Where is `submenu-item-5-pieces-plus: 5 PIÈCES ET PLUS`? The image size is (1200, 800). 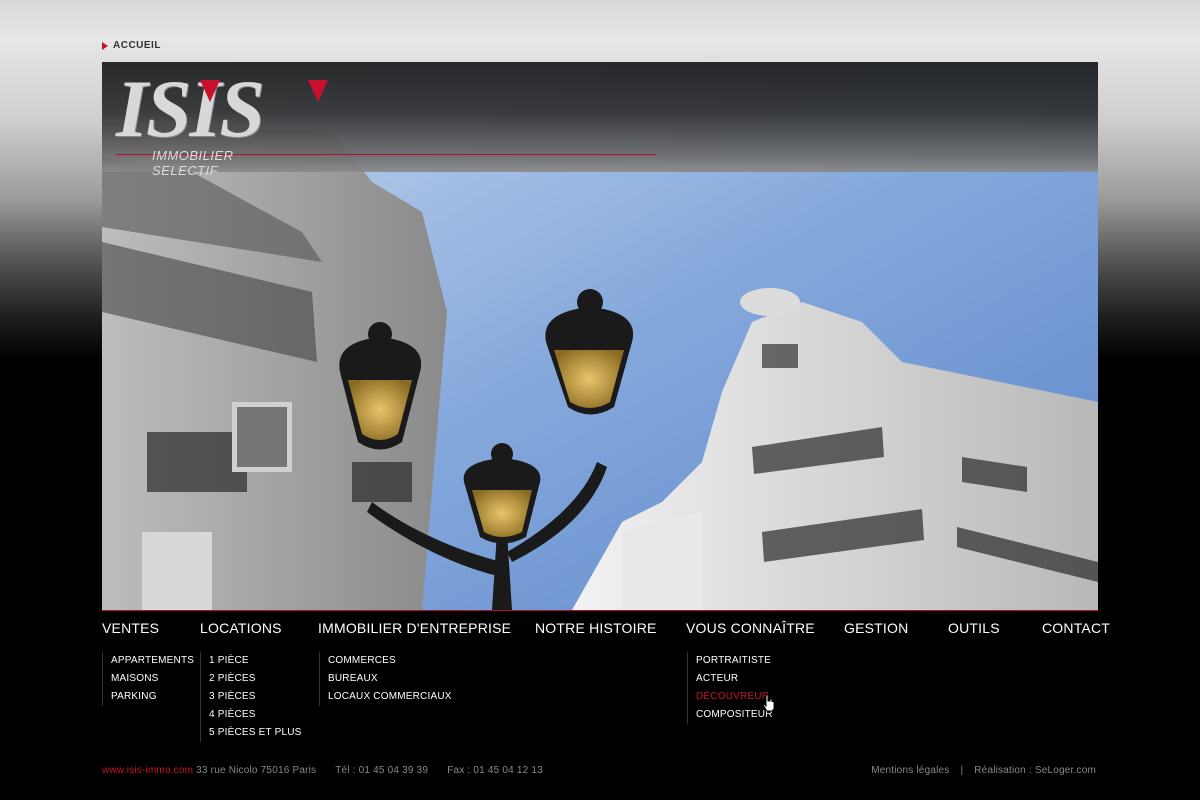 submenu-item-5-pieces-plus: 5 PIÈCES ET PLUS is located at coordinates (255, 733).